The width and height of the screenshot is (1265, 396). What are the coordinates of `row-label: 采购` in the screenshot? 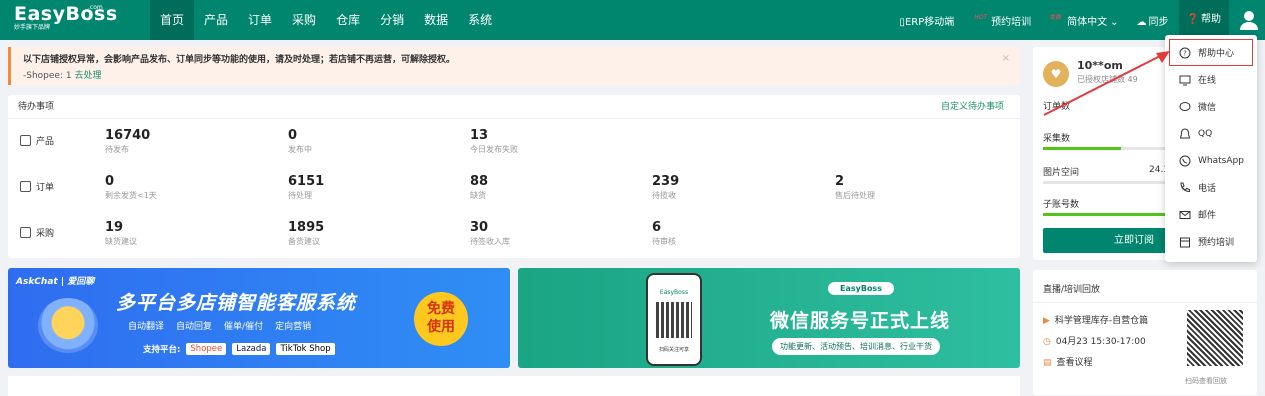 It's located at (37, 232).